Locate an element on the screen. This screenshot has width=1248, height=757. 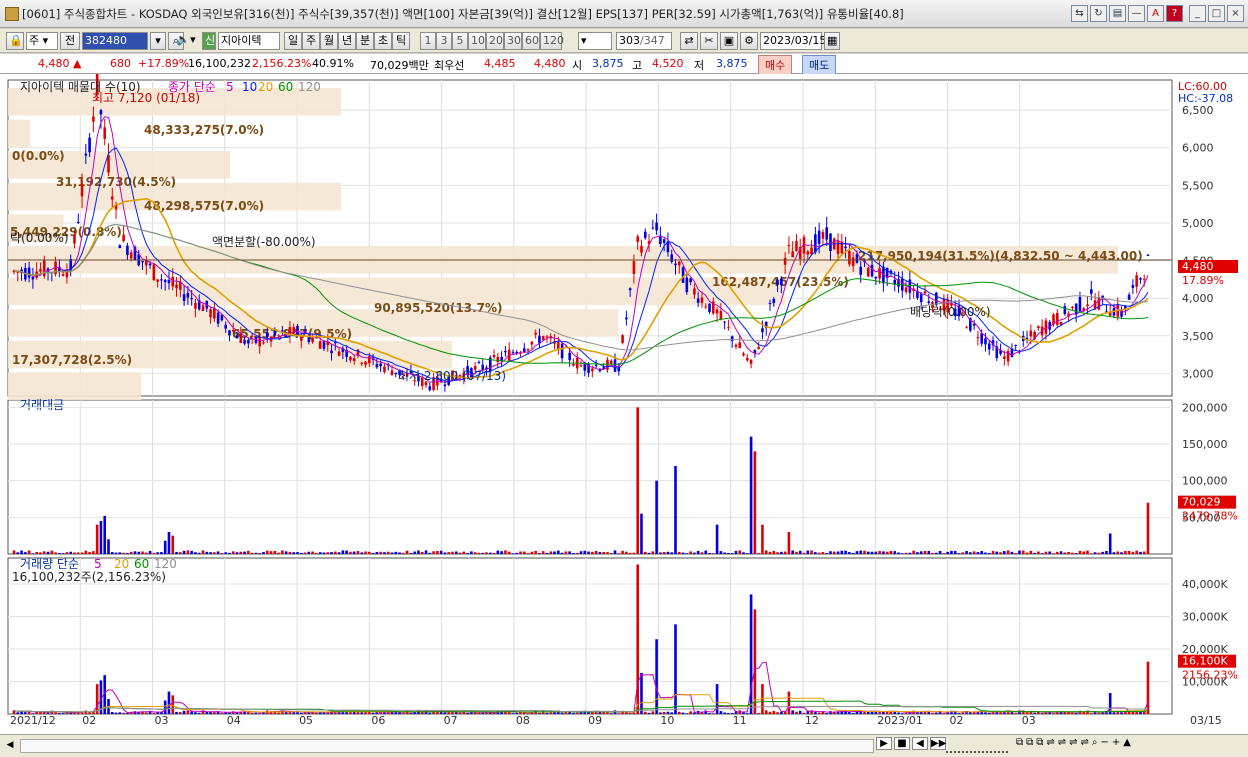
period-button-4: 분 is located at coordinates (365, 41).